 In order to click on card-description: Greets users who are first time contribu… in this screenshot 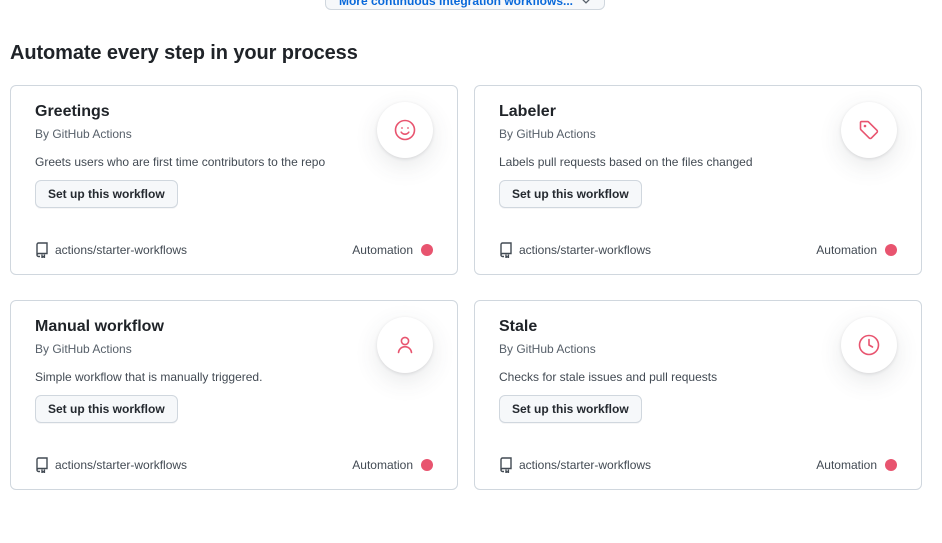, I will do `click(180, 162)`.